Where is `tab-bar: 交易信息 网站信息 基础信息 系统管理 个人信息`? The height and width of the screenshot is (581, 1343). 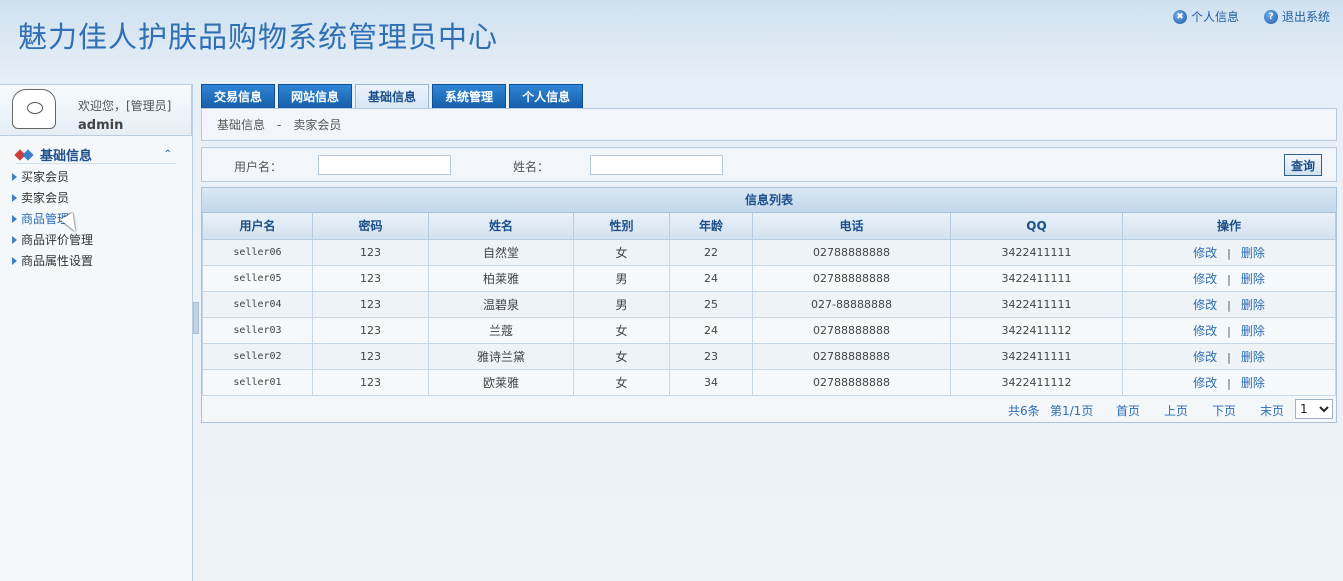
tab-bar: 交易信息 网站信息 基础信息 系统管理 个人信息 is located at coordinates (392, 96).